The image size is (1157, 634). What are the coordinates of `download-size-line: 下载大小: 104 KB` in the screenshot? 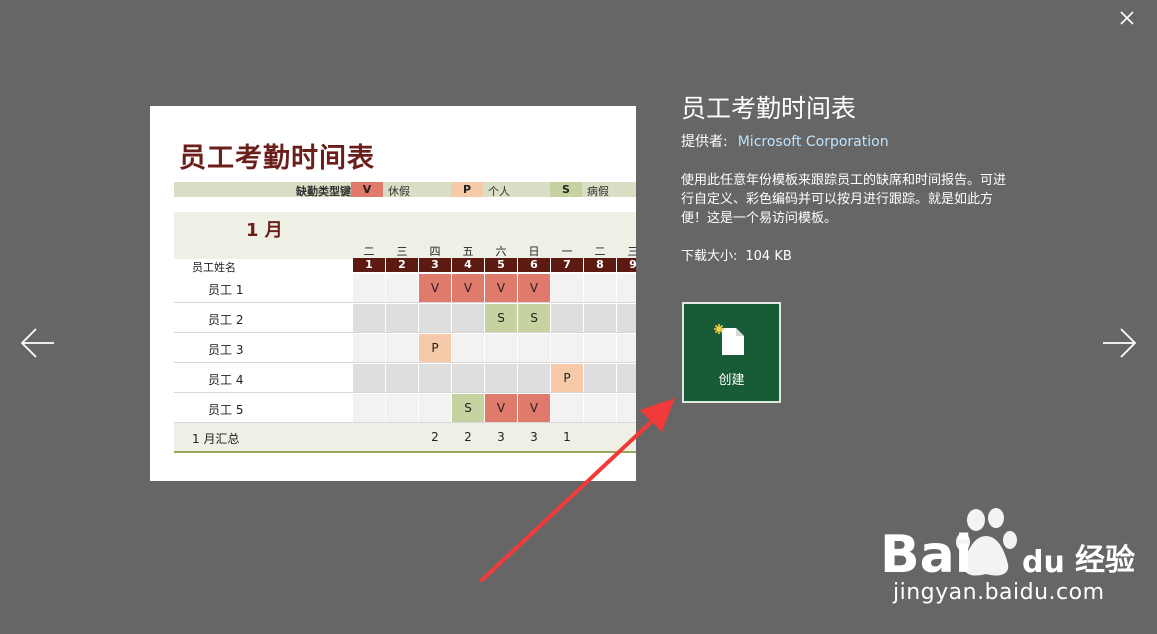 It's located at (736, 254).